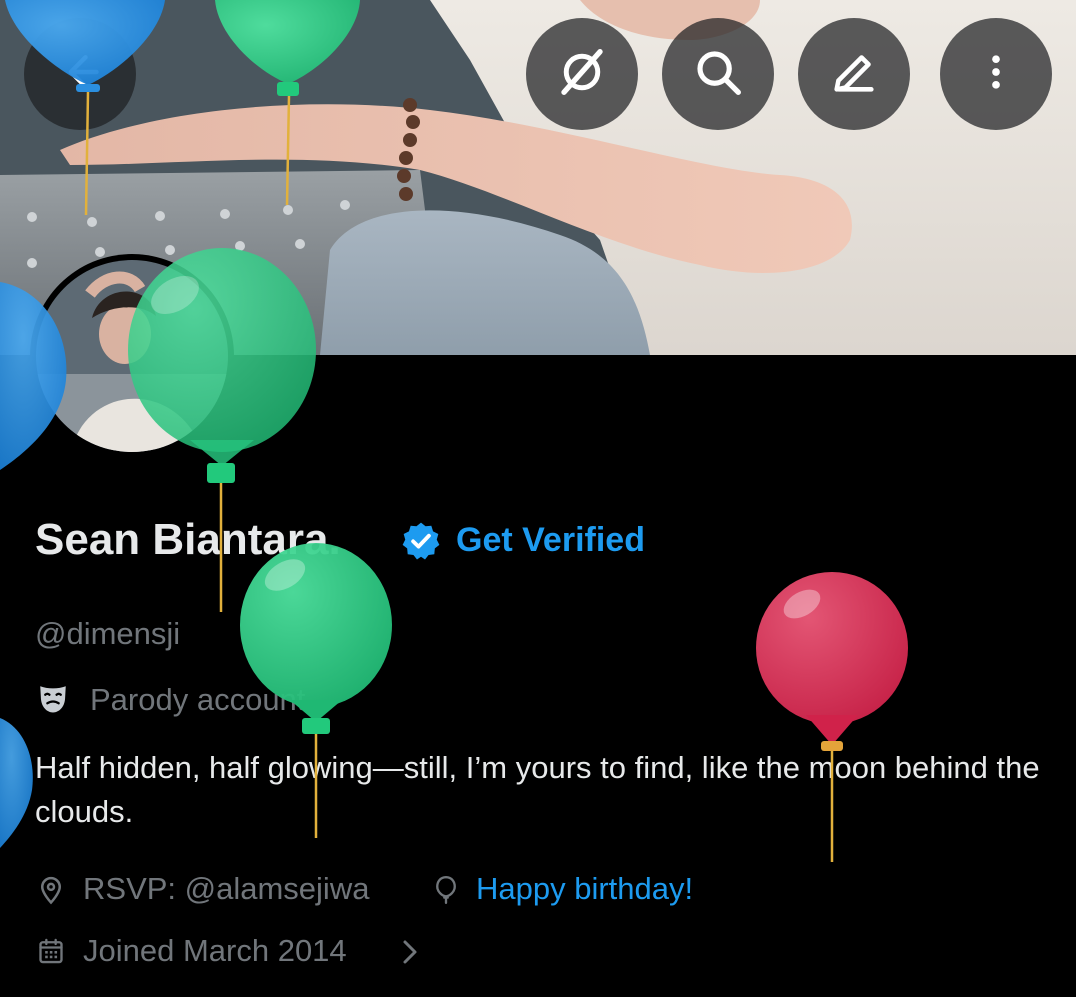 The width and height of the screenshot is (1076, 997). I want to click on grok-icon, so click(582, 74).